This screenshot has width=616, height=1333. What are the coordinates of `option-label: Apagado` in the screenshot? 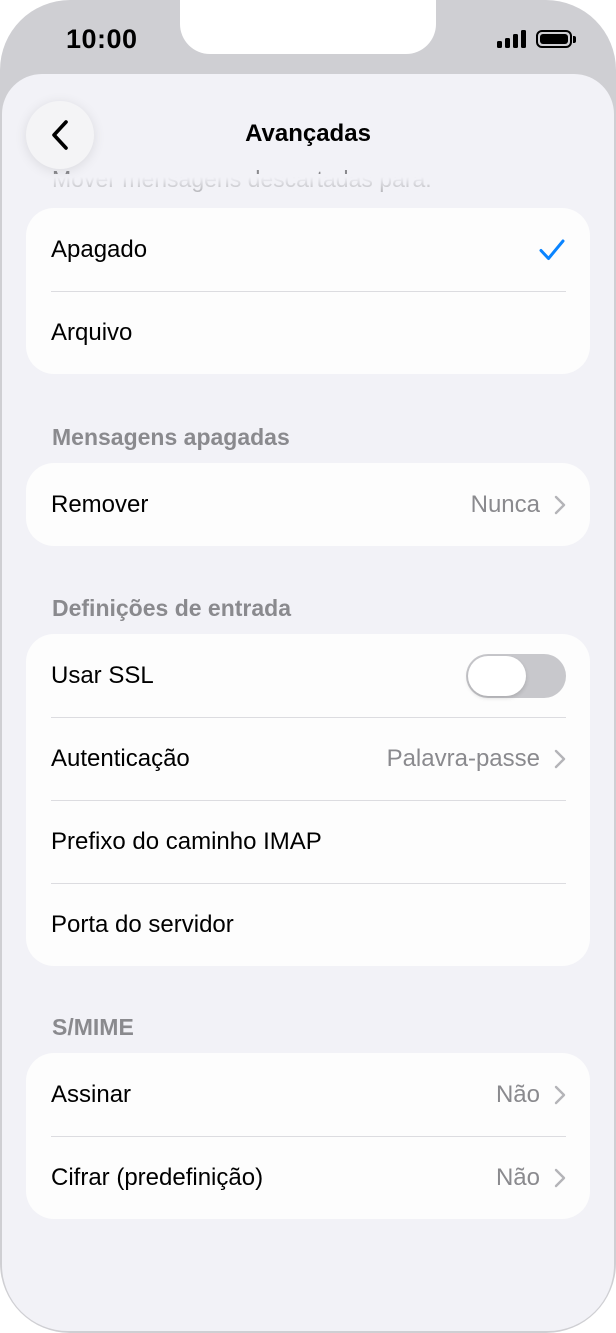 It's located at (99, 249).